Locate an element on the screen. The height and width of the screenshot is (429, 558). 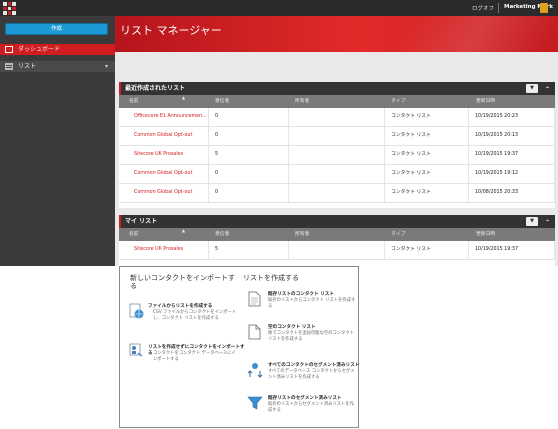
document-icon is located at coordinates (254, 299).